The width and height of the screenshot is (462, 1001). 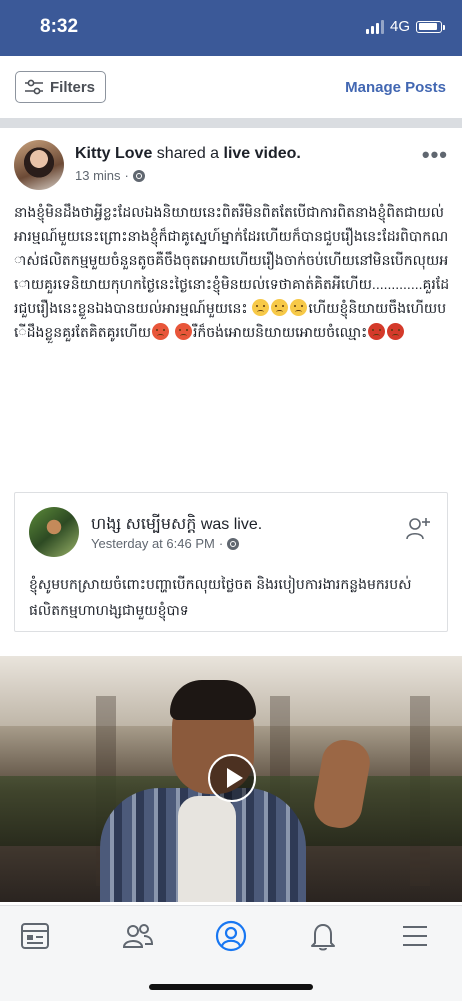 I want to click on status-bar: 8:32 4G, so click(x=231, y=28).